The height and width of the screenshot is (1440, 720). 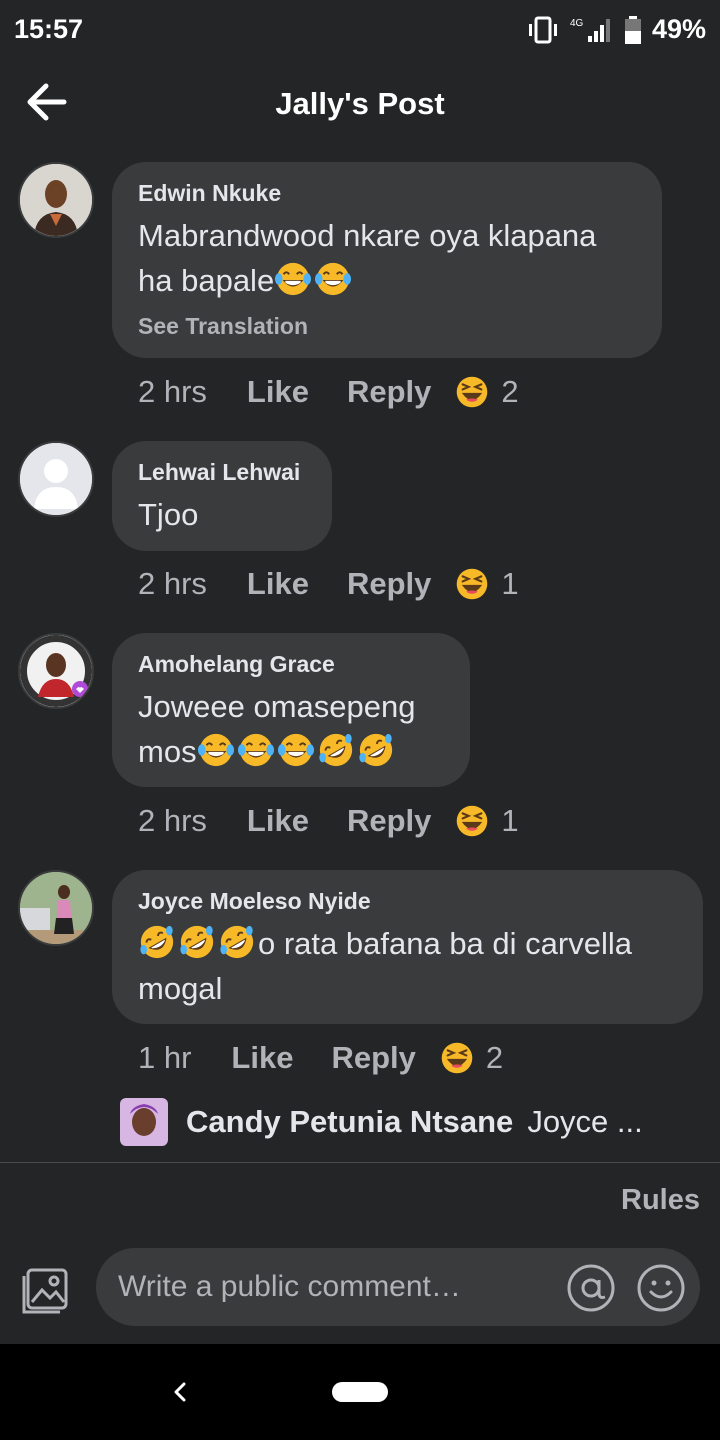 I want to click on status-time: 15:57, so click(x=49, y=29).